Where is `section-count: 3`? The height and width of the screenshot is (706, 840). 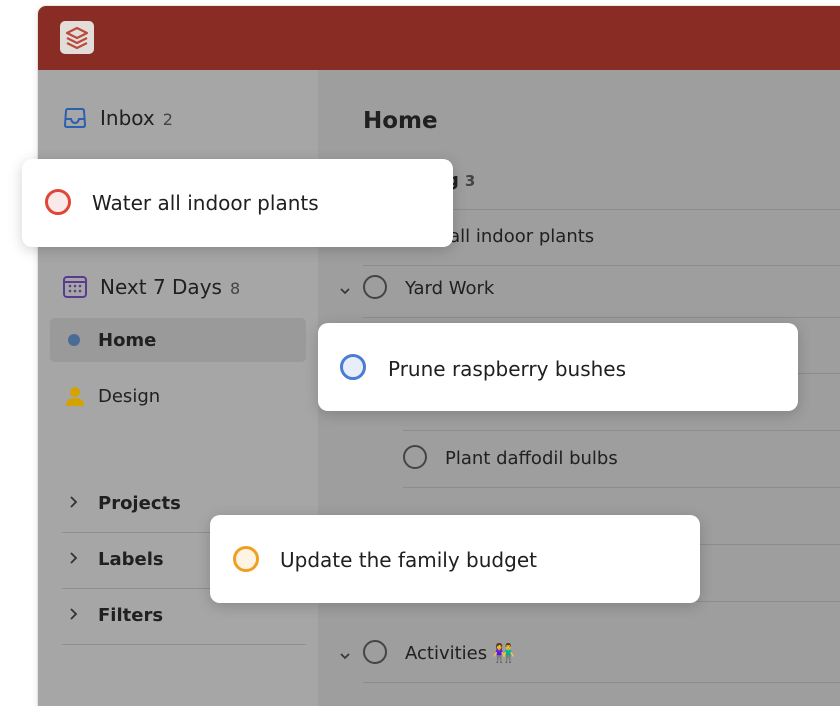
section-count: 3 is located at coordinates (470, 181).